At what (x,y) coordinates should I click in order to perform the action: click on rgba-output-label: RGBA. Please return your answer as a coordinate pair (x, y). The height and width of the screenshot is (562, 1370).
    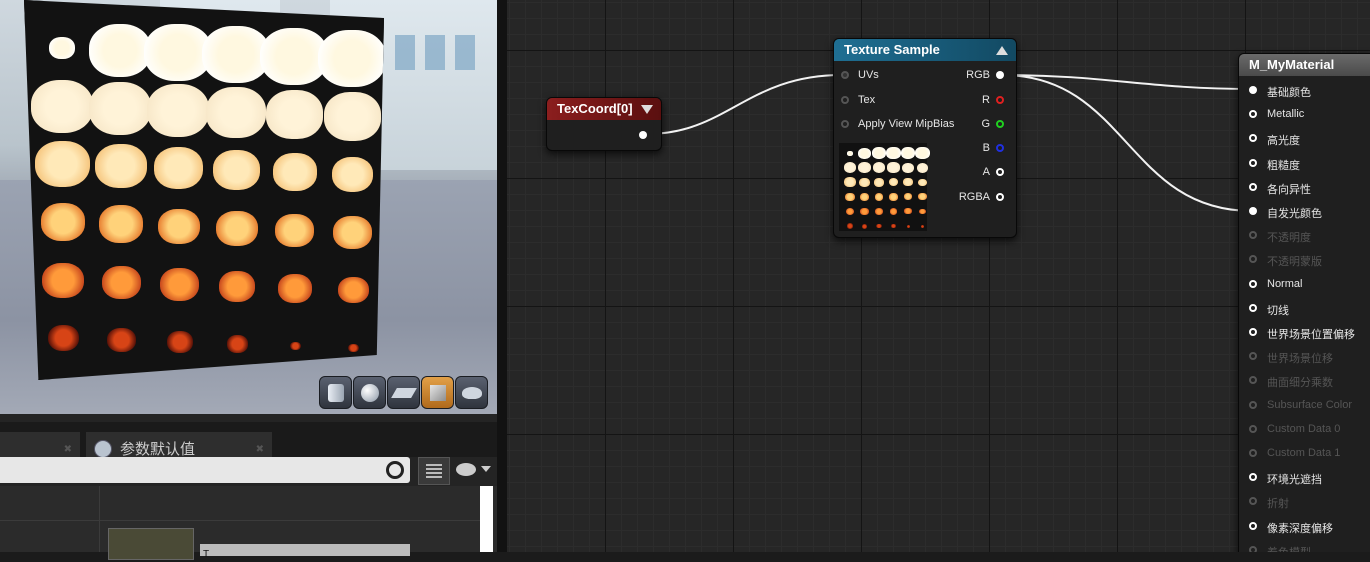
    Looking at the image, I should click on (974, 197).